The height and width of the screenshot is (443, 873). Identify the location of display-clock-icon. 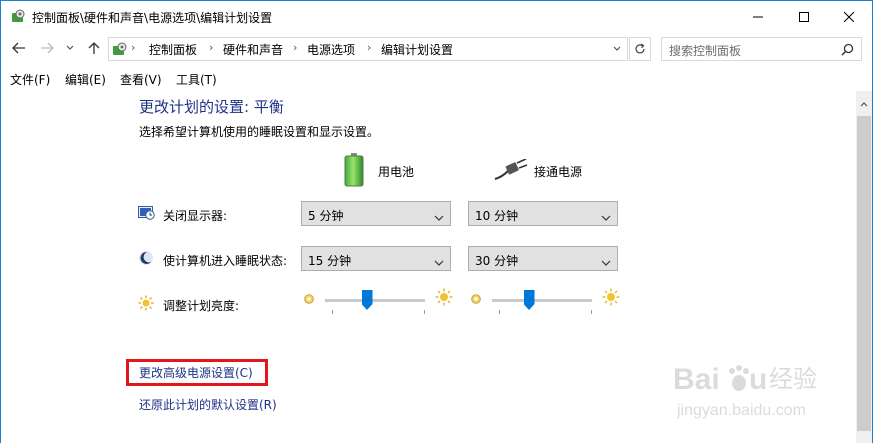
(146, 214).